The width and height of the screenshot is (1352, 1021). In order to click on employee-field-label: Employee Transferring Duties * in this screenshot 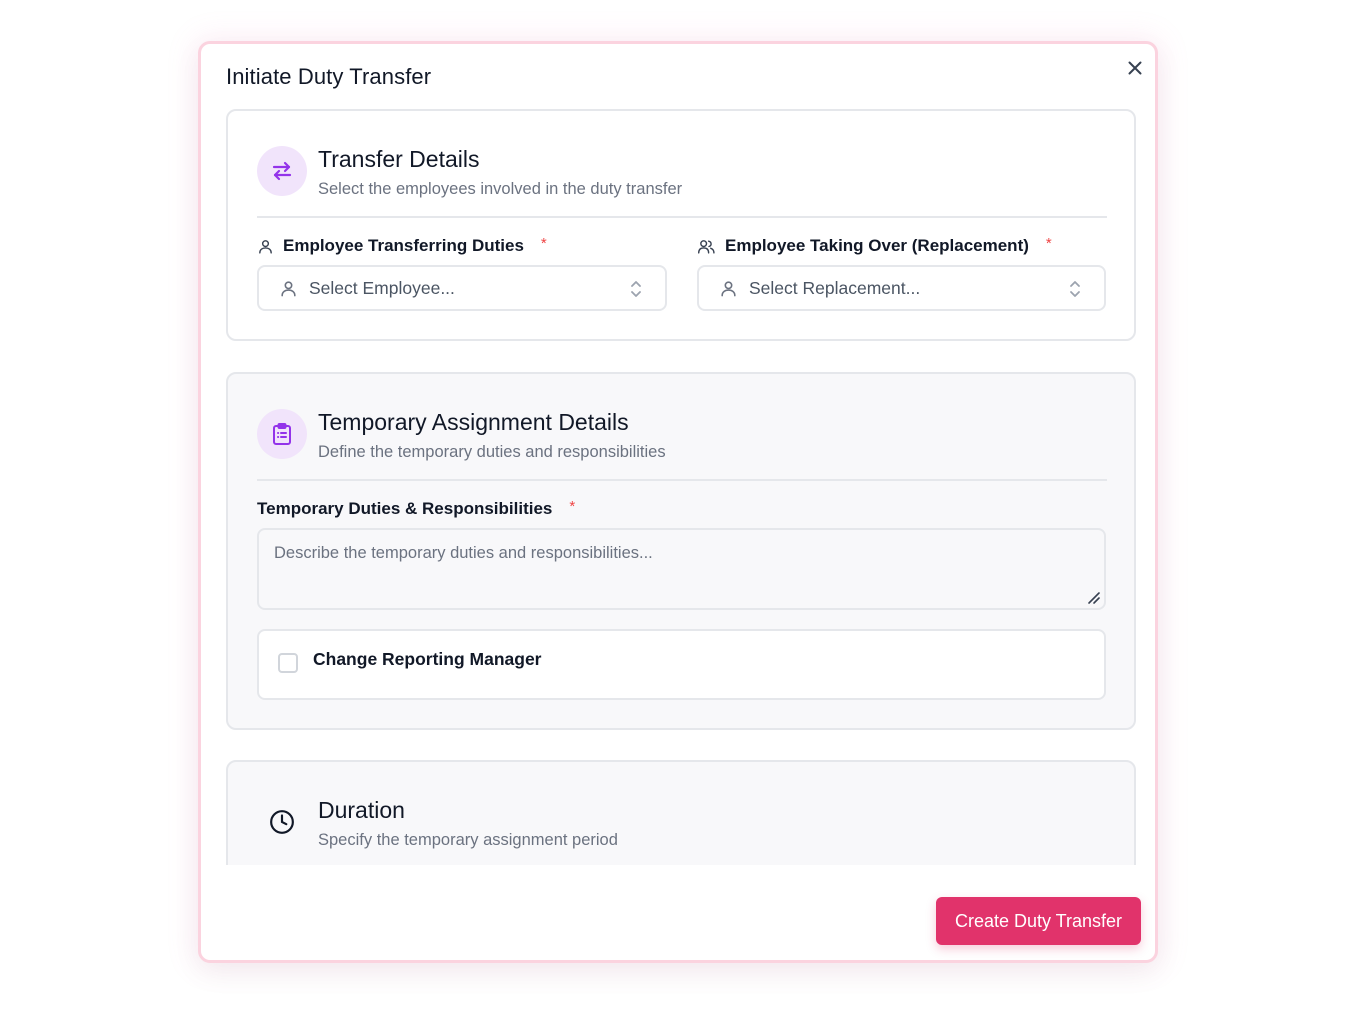, I will do `click(402, 245)`.